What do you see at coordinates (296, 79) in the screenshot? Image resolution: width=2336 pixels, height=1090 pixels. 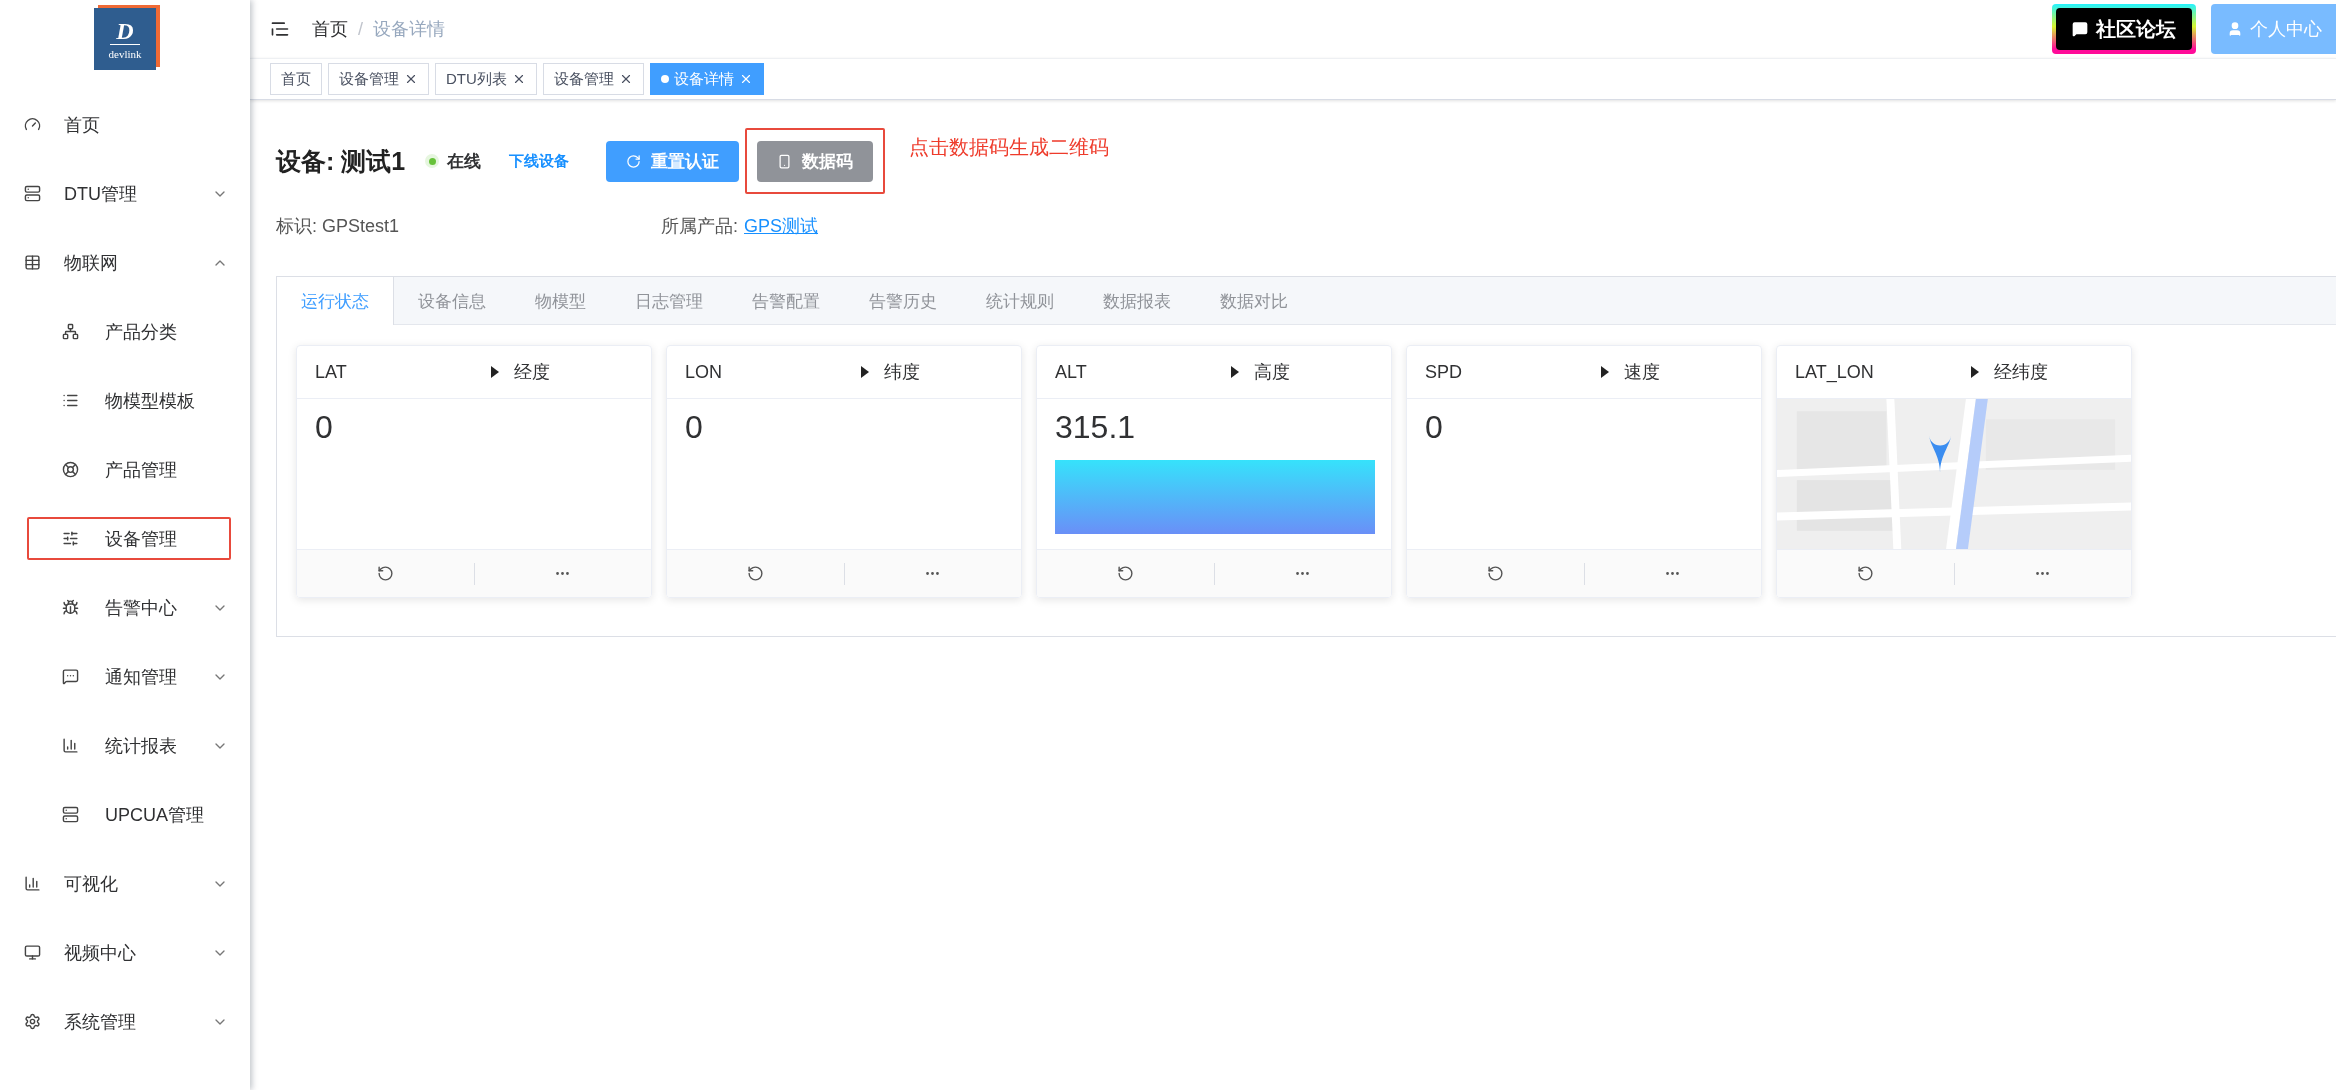 I see `tag-tab: 首页` at bounding box center [296, 79].